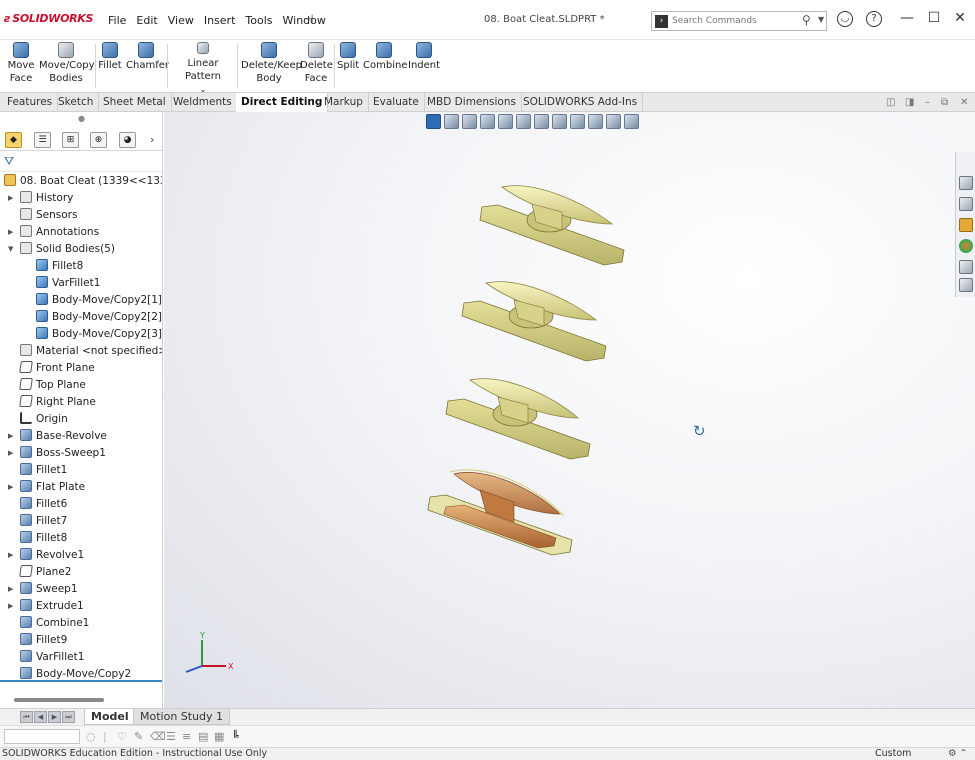  What do you see at coordinates (500, 512) in the screenshot?
I see `cleat-body-4-selected` at bounding box center [500, 512].